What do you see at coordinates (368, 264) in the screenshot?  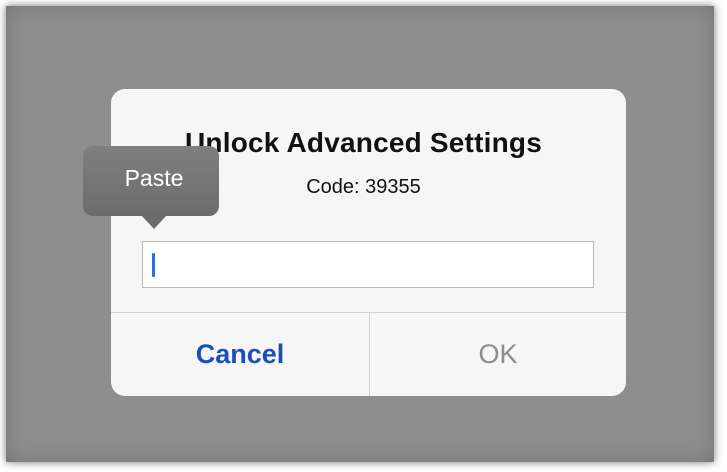 I see `code-input-field` at bounding box center [368, 264].